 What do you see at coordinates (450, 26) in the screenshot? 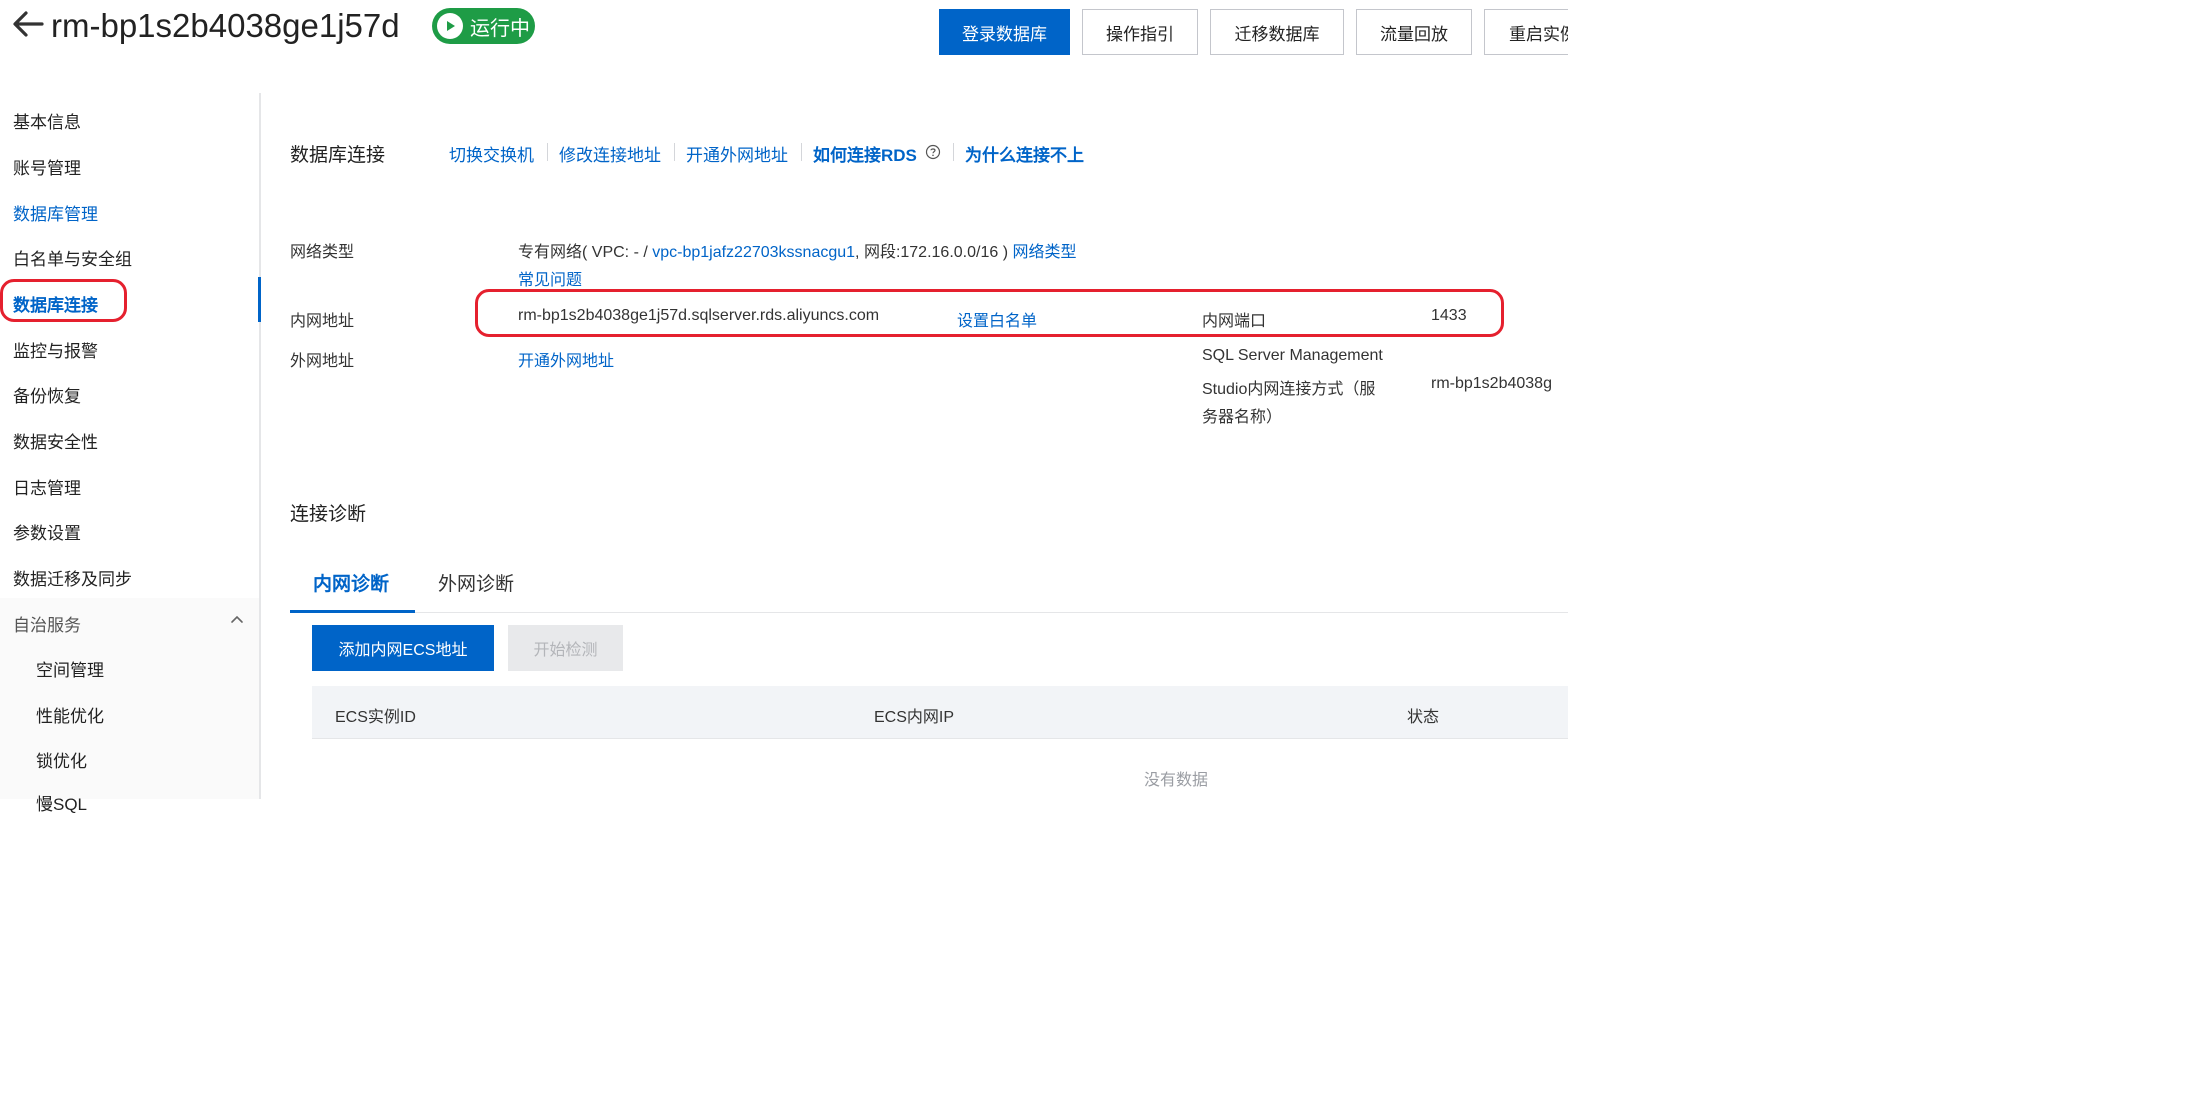
I see `play-icon` at bounding box center [450, 26].